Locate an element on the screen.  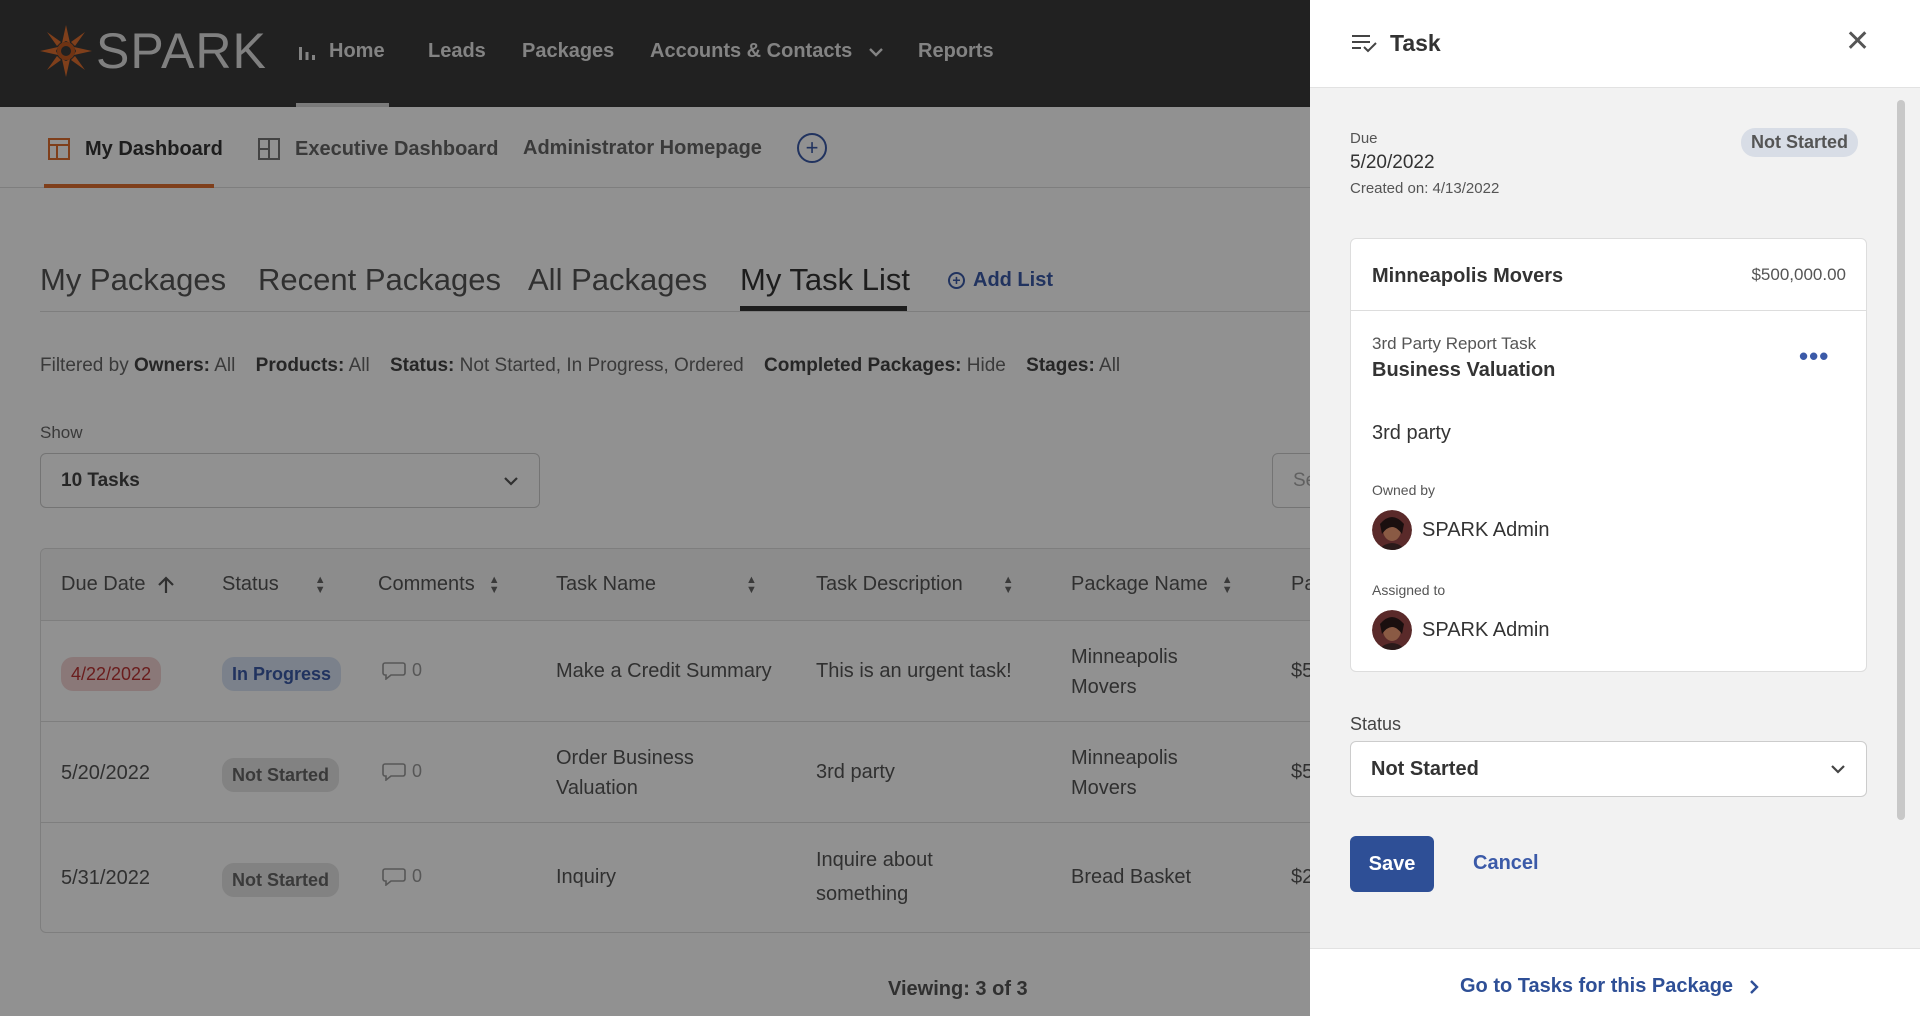
panel-scrollbar is located at coordinates (1901, 460).